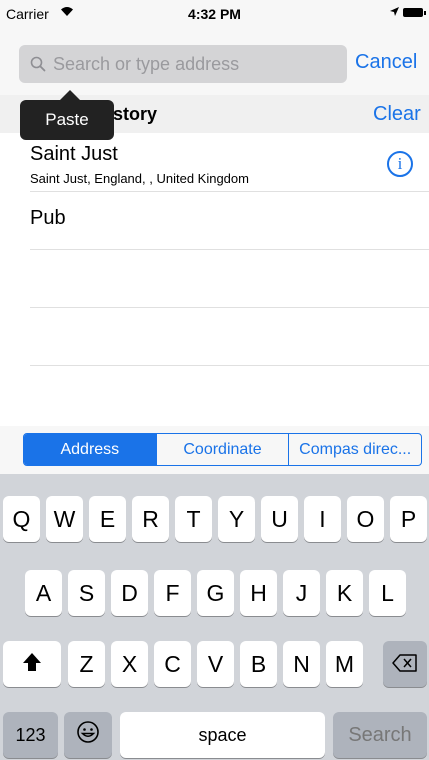  What do you see at coordinates (38, 64) in the screenshot?
I see `search-icon` at bounding box center [38, 64].